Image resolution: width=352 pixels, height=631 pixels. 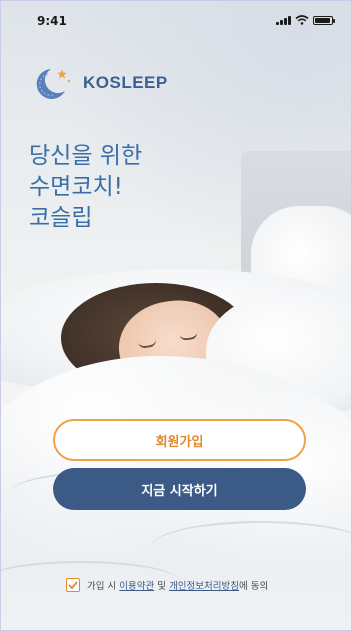 What do you see at coordinates (61, 218) in the screenshot?
I see `headline-line-3: 코슬립` at bounding box center [61, 218].